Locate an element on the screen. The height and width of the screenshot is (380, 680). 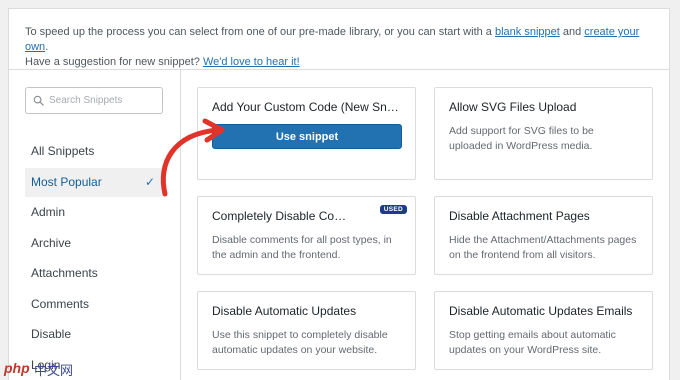
blank-snippet-link: blank snippet is located at coordinates (527, 32).